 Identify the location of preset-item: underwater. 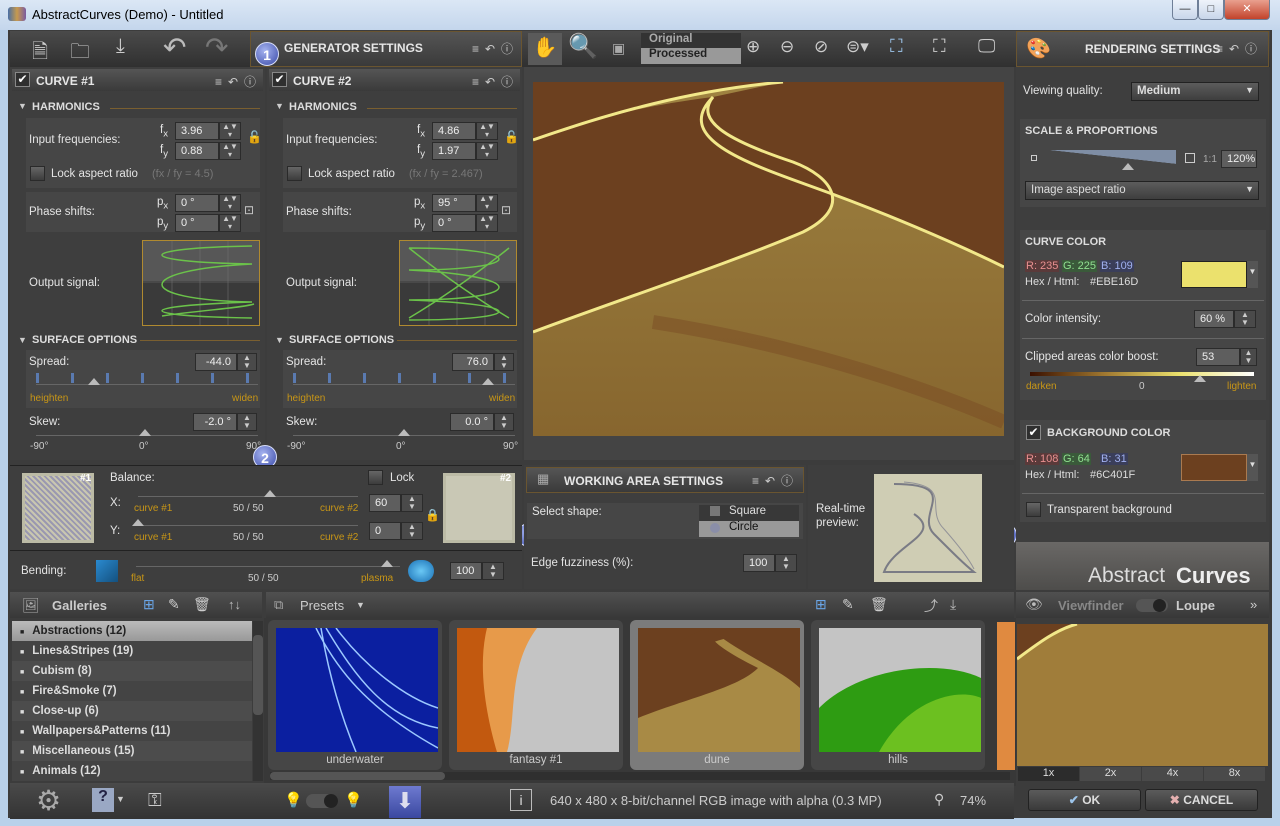
(355, 695).